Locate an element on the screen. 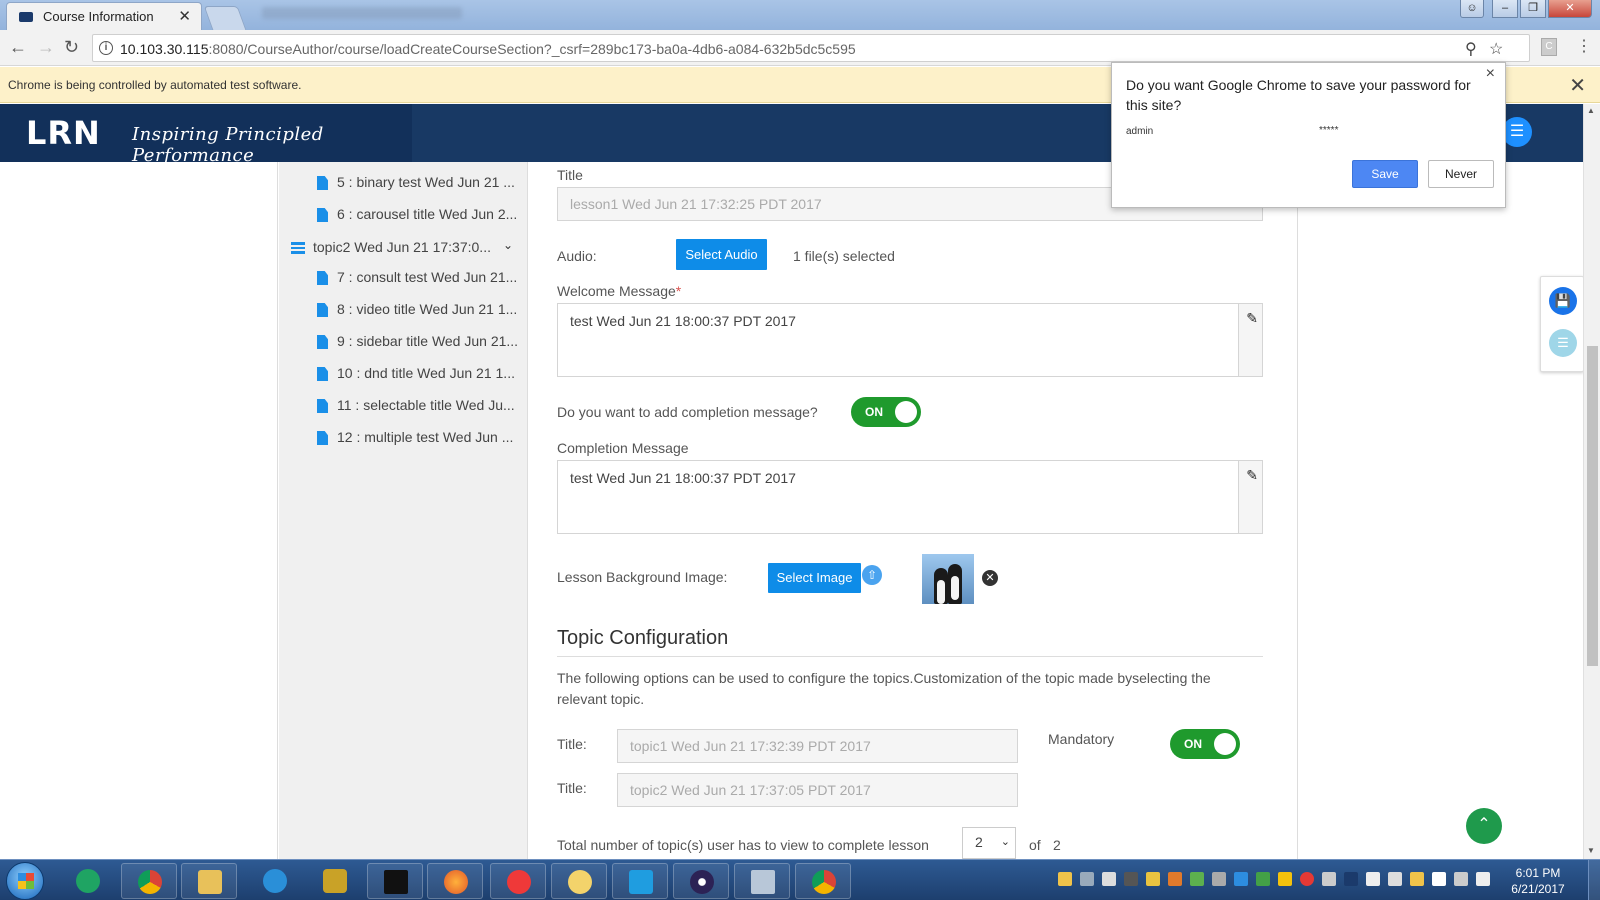  show-desktop-button is located at coordinates (1594, 880).